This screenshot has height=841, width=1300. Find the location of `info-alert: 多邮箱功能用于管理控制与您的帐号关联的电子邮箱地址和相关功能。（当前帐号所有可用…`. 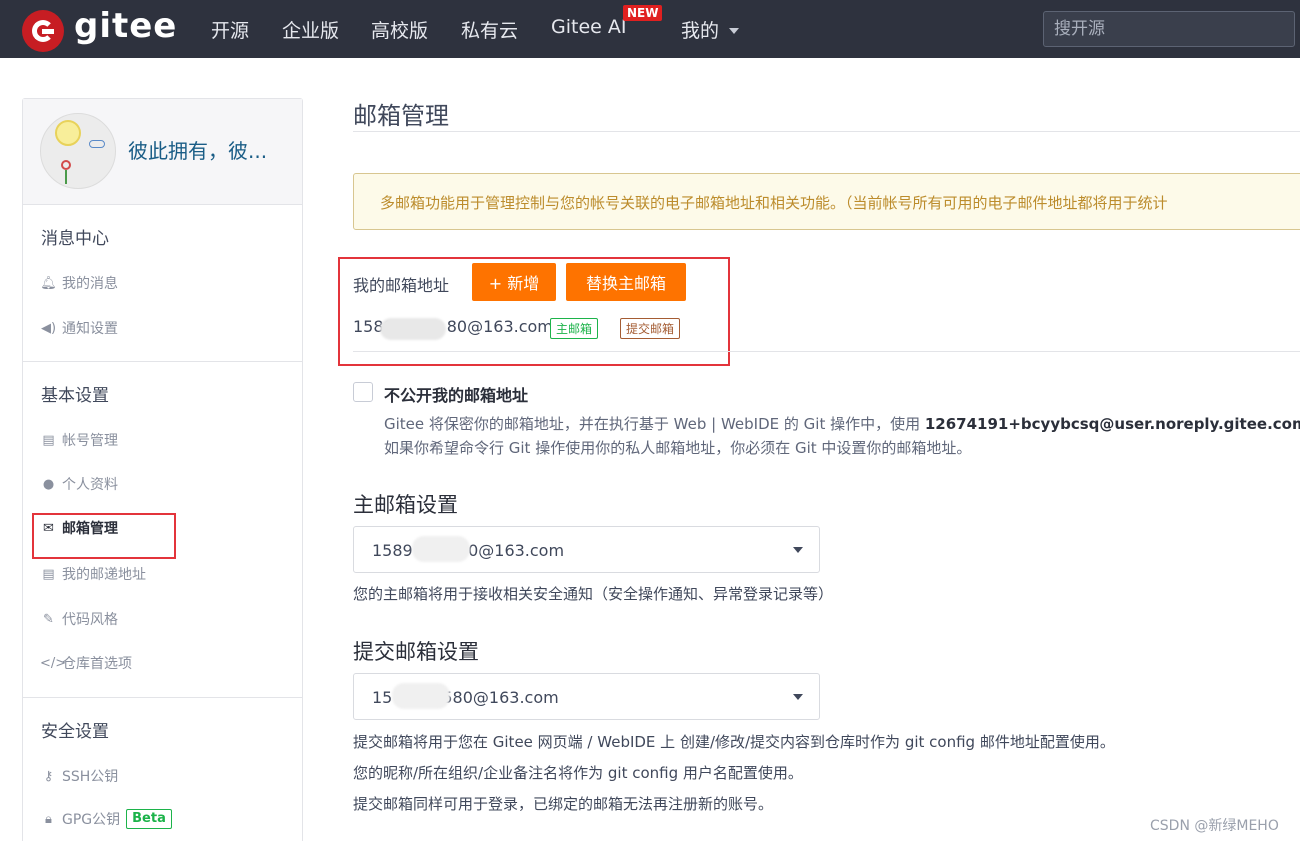

info-alert: 多邮箱功能用于管理控制与您的帐号关联的电子邮箱地址和相关功能。（当前帐号所有可用… is located at coordinates (826, 201).